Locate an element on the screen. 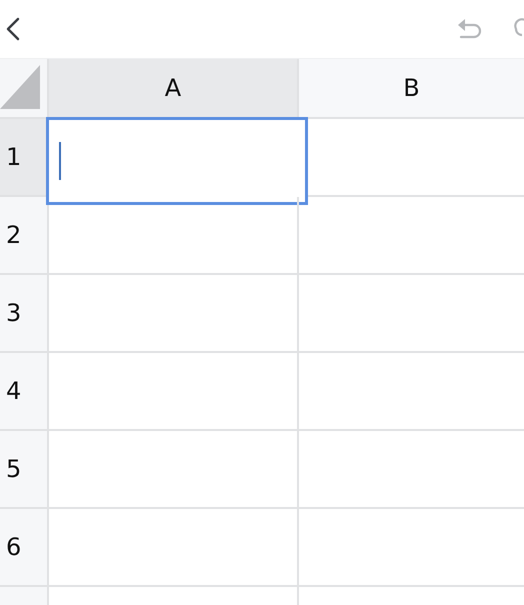  select-all-corner is located at coordinates (24, 88).